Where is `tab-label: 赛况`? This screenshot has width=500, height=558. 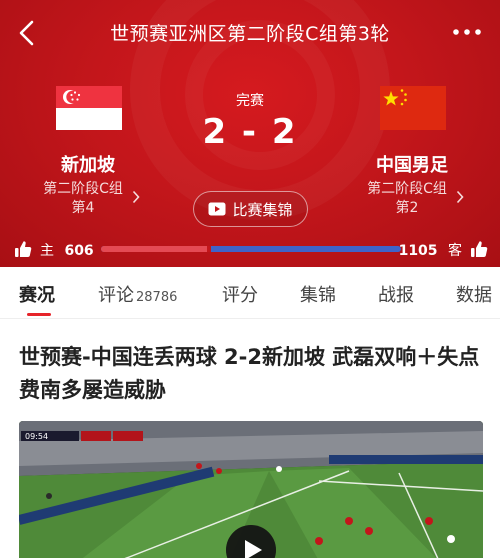 tab-label: 赛况 is located at coordinates (37, 295).